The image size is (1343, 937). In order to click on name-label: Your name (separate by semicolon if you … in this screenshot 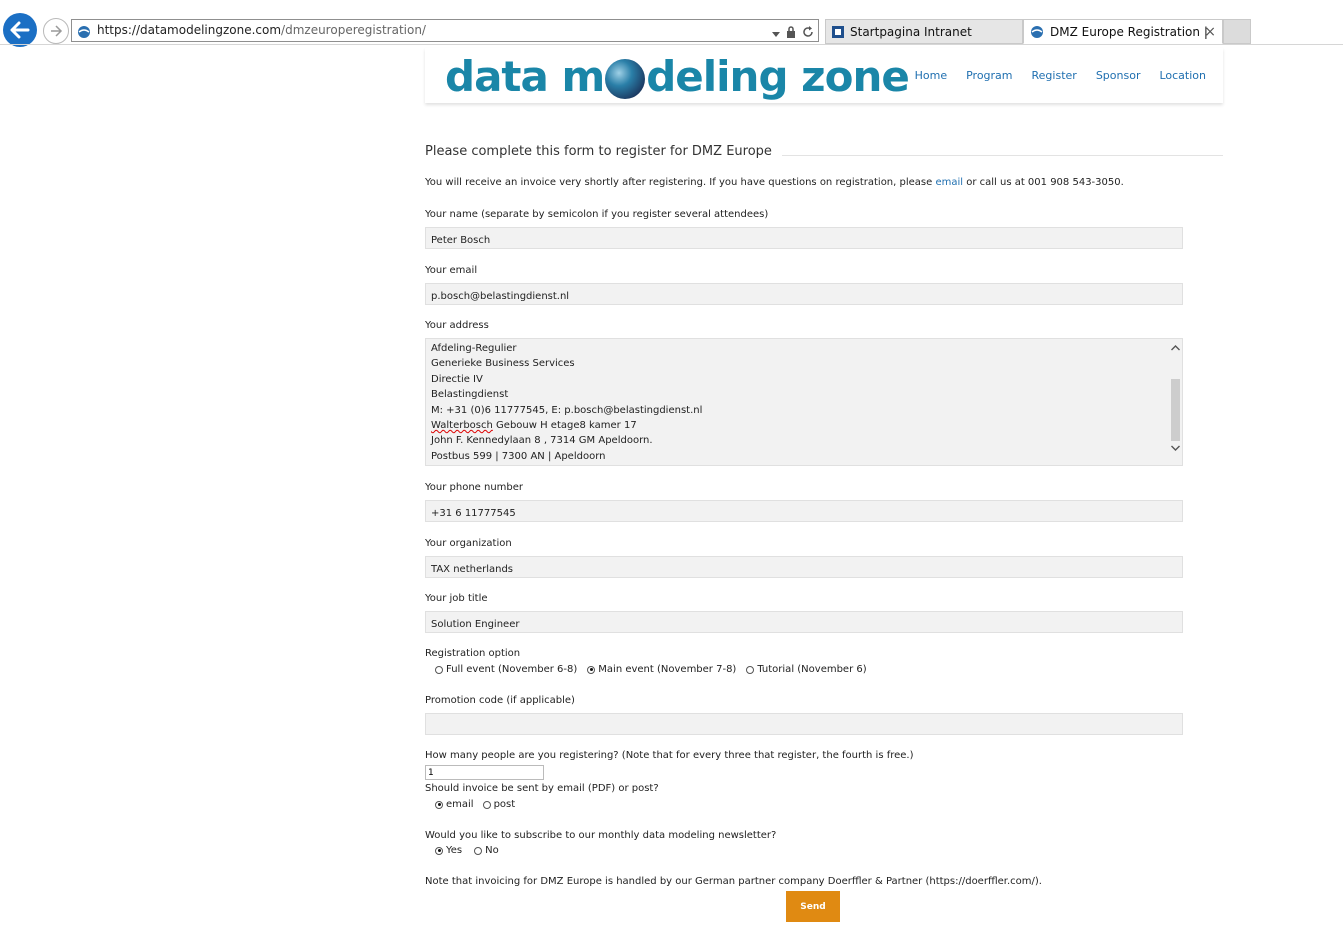, I will do `click(597, 214)`.